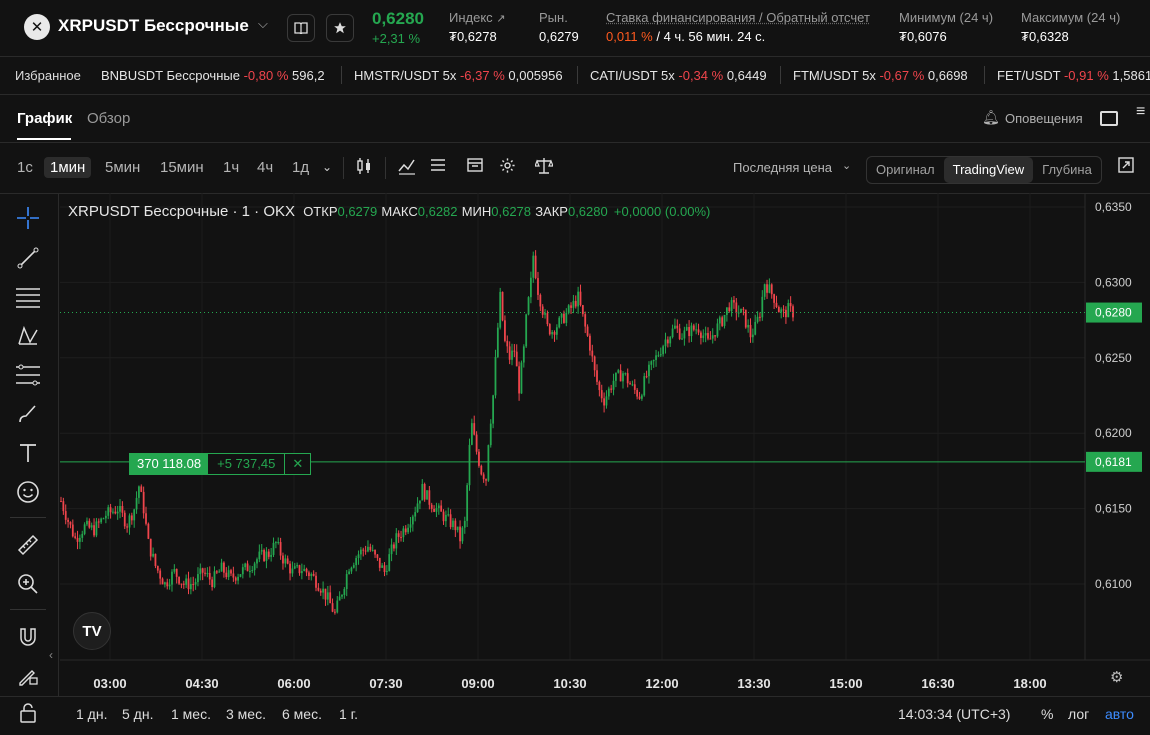 The height and width of the screenshot is (735, 1150). Describe the element at coordinates (475, 167) in the screenshot. I see `replay-icon` at that location.